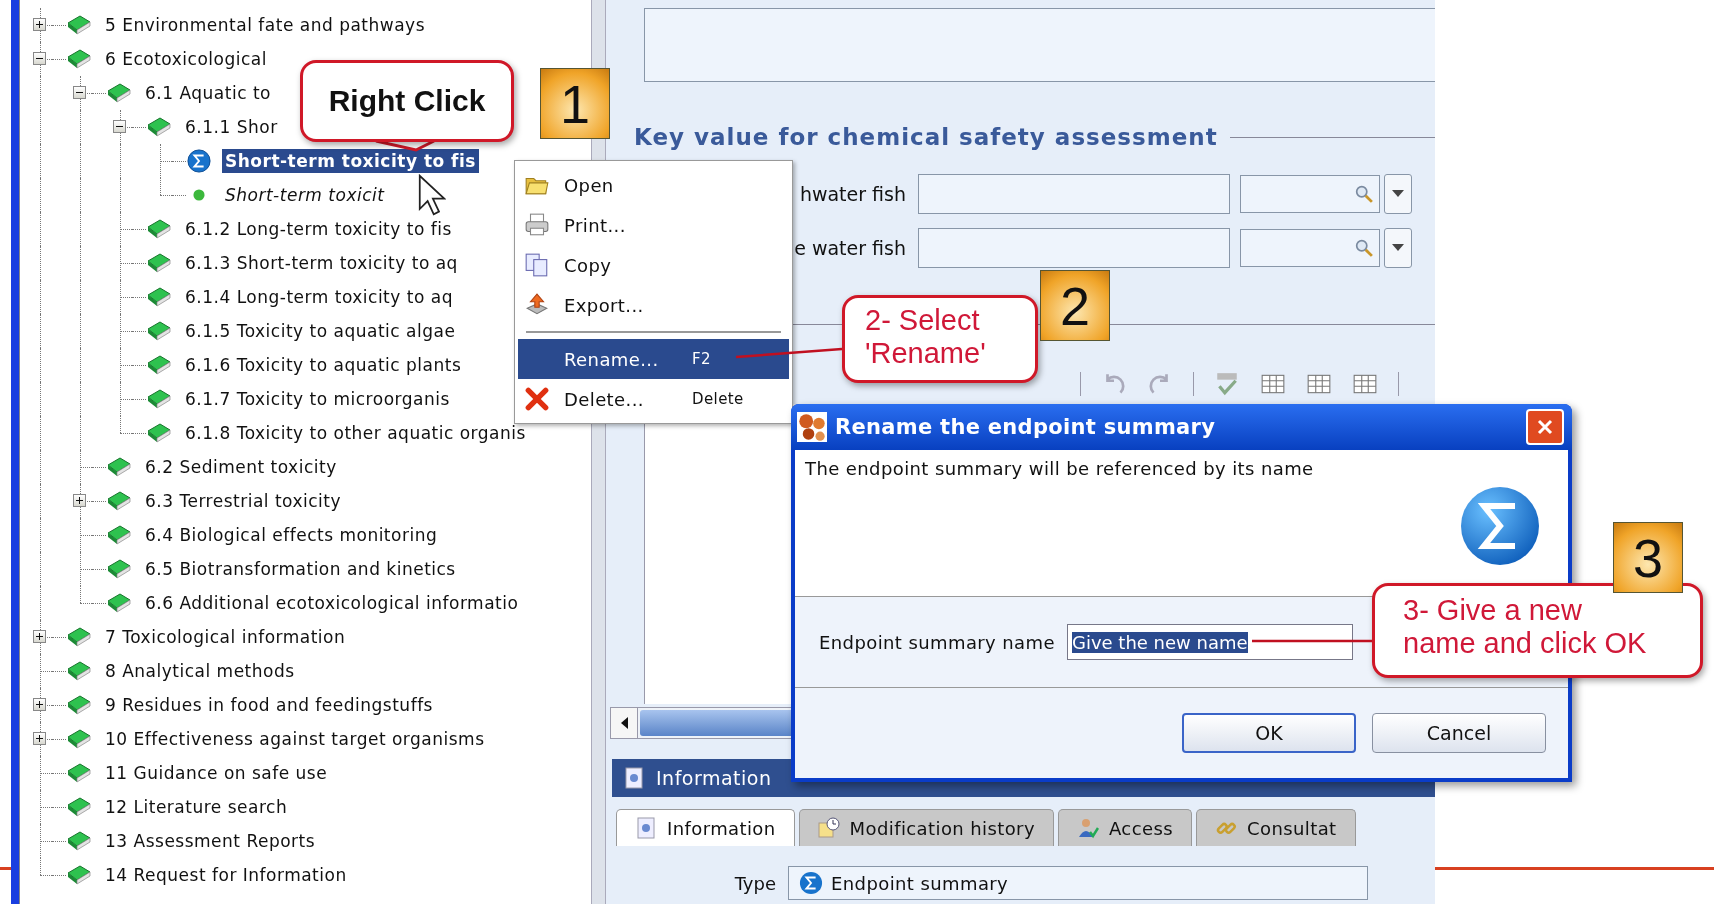 The width and height of the screenshot is (1714, 904). What do you see at coordinates (926, 137) in the screenshot?
I see `section-title: Key value for chemical safety assessment` at bounding box center [926, 137].